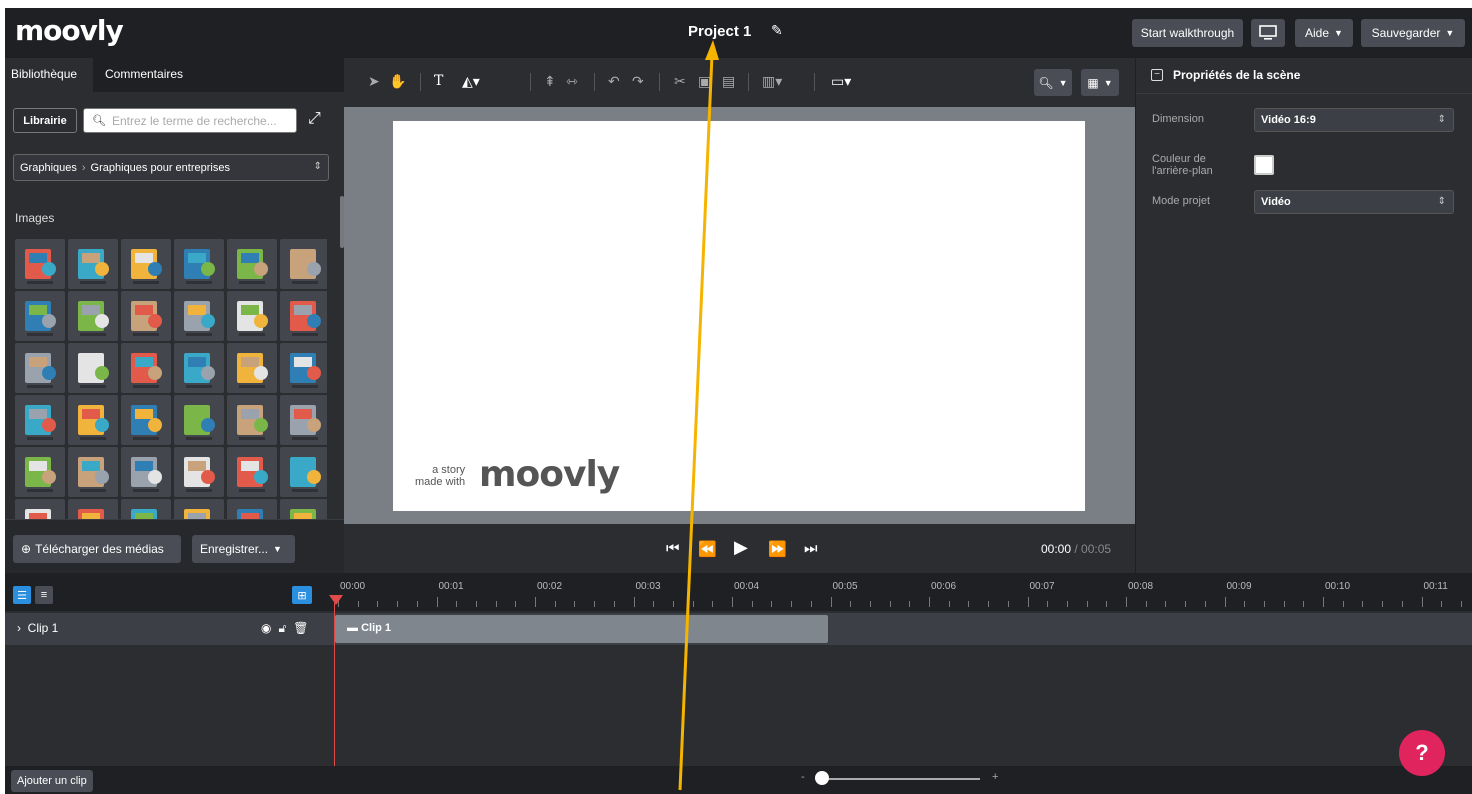 Image resolution: width=1472 pixels, height=794 pixels. I want to click on project-mode-select: Vidéo ⇕, so click(1354, 202).